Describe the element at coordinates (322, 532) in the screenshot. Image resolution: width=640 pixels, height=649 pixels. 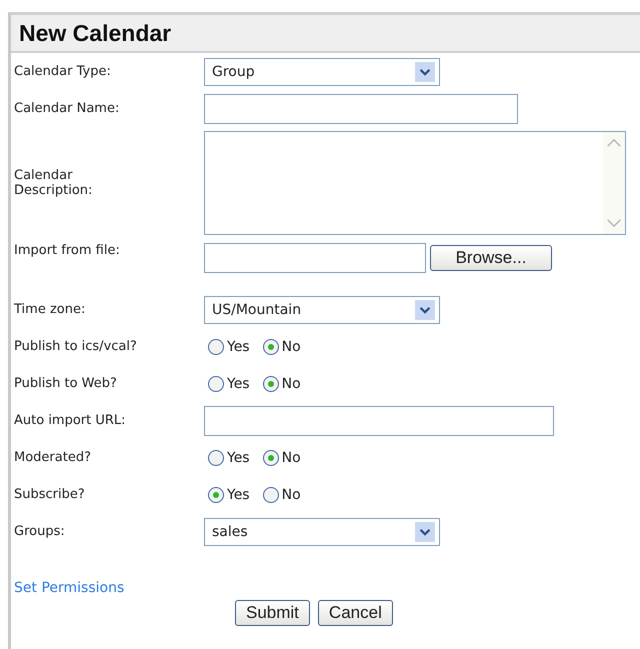
I see `dropdown: sales` at that location.